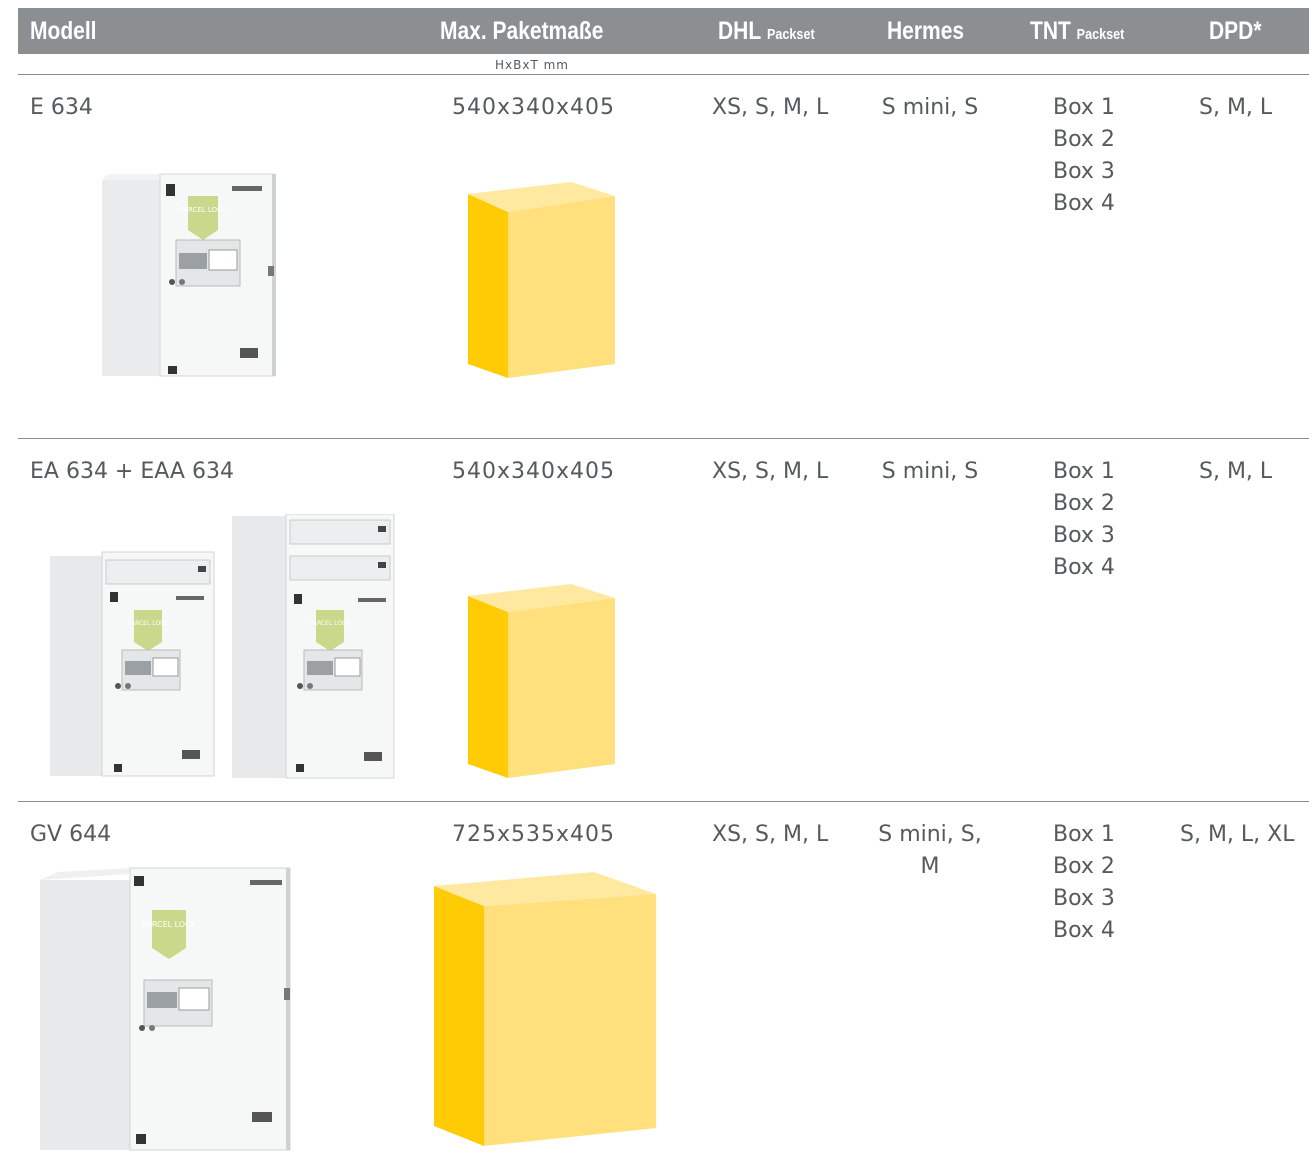 The height and width of the screenshot is (1158, 1309). I want to click on row1-dpd: S, M, L, so click(1236, 107).